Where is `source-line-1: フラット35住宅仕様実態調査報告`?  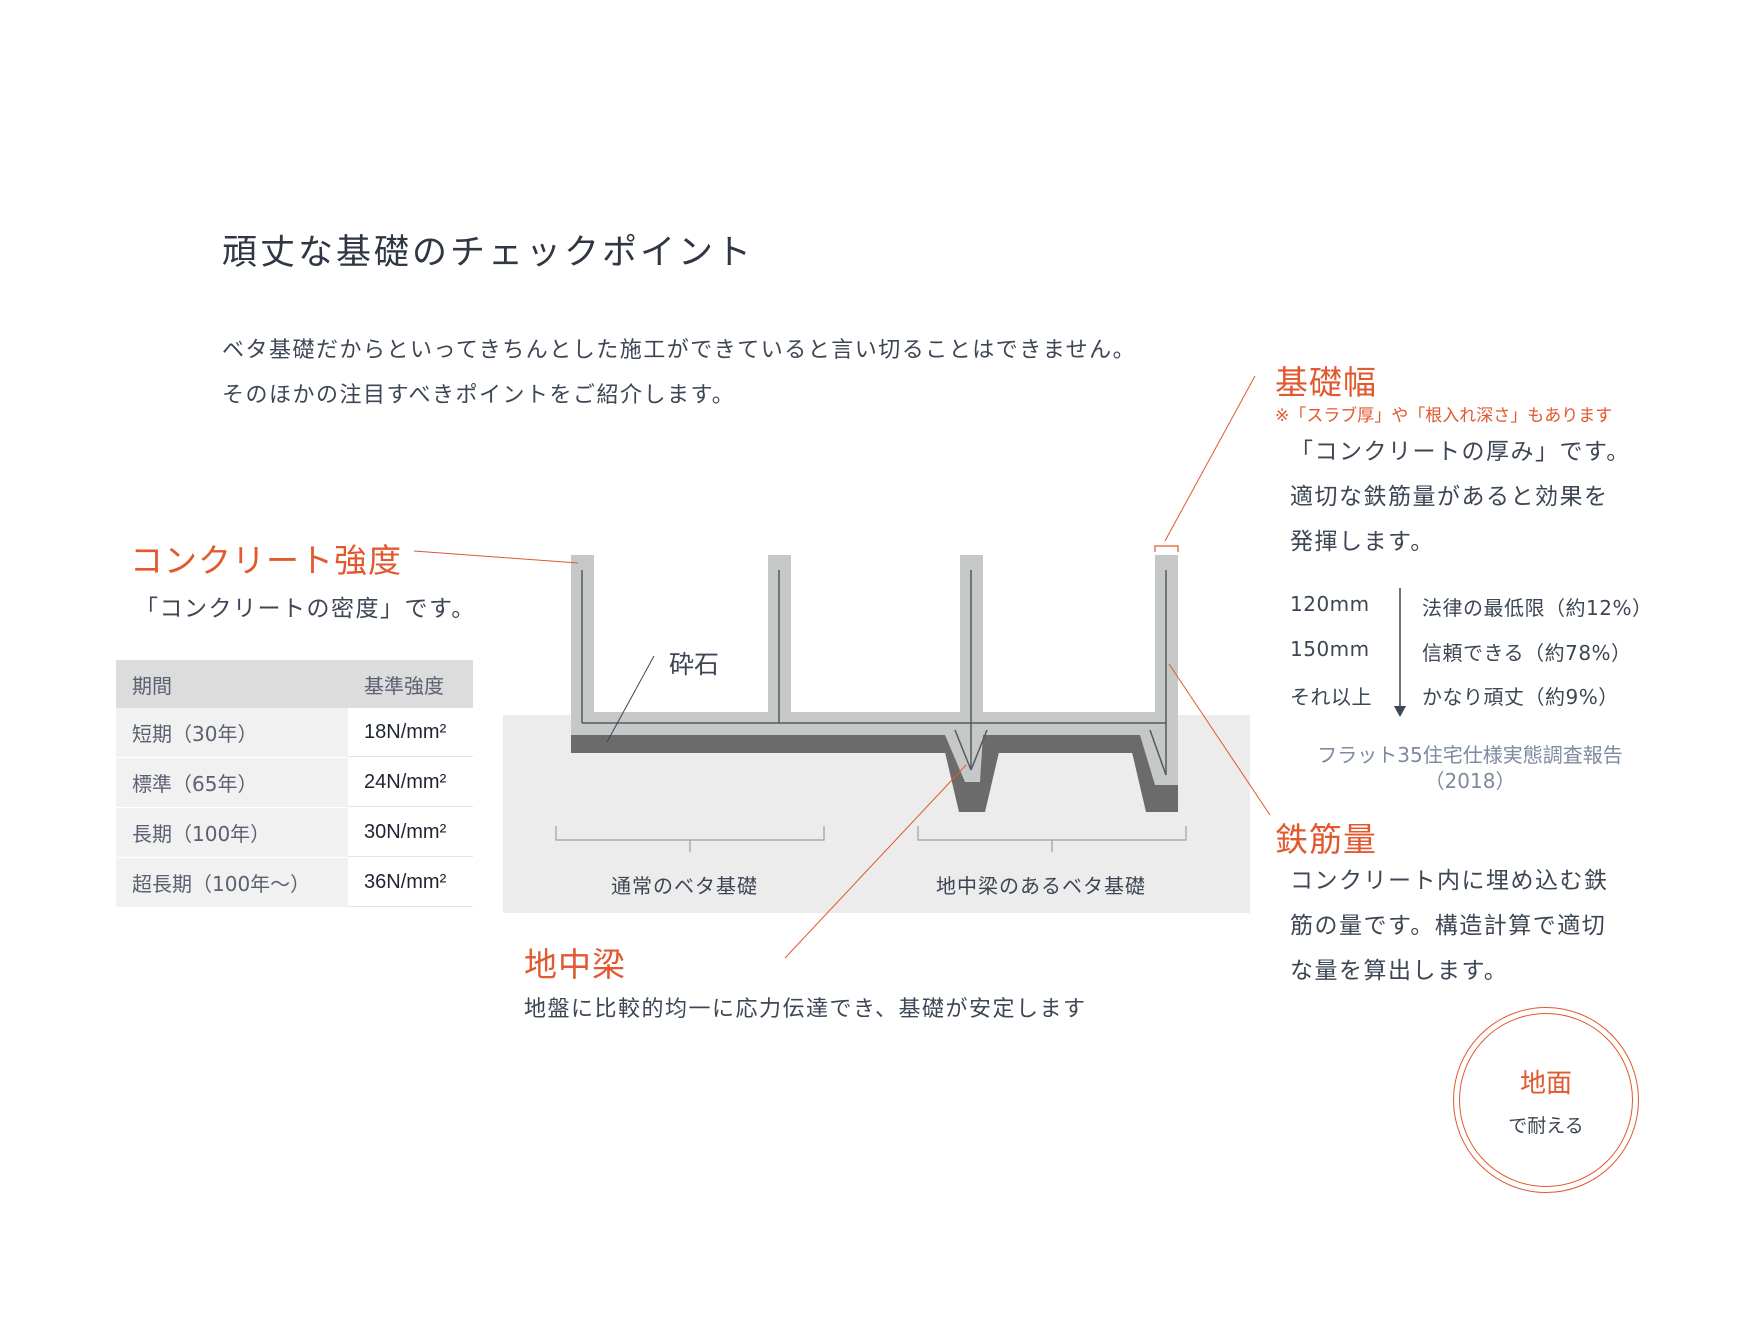 source-line-1: フラット35住宅仕様実態調査報告 is located at coordinates (1470, 755).